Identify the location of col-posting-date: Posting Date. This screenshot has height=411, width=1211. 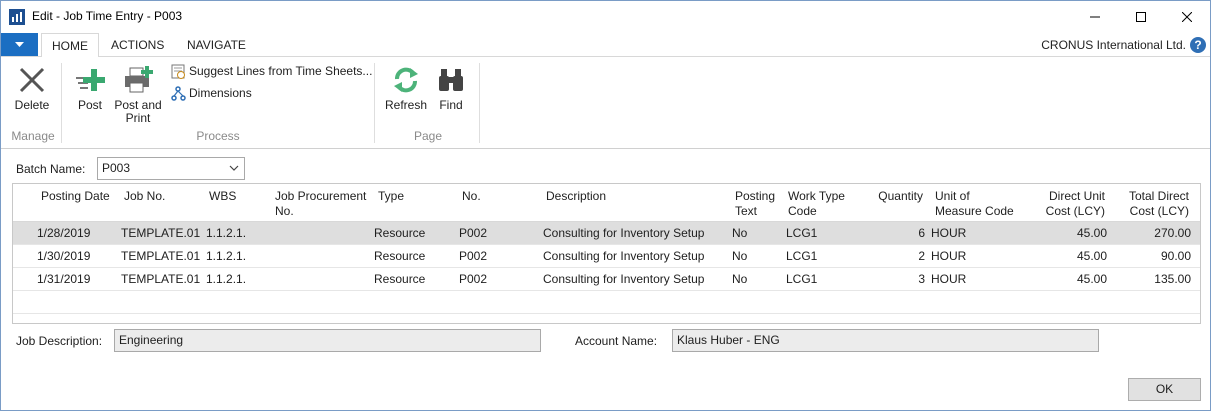
(75, 196).